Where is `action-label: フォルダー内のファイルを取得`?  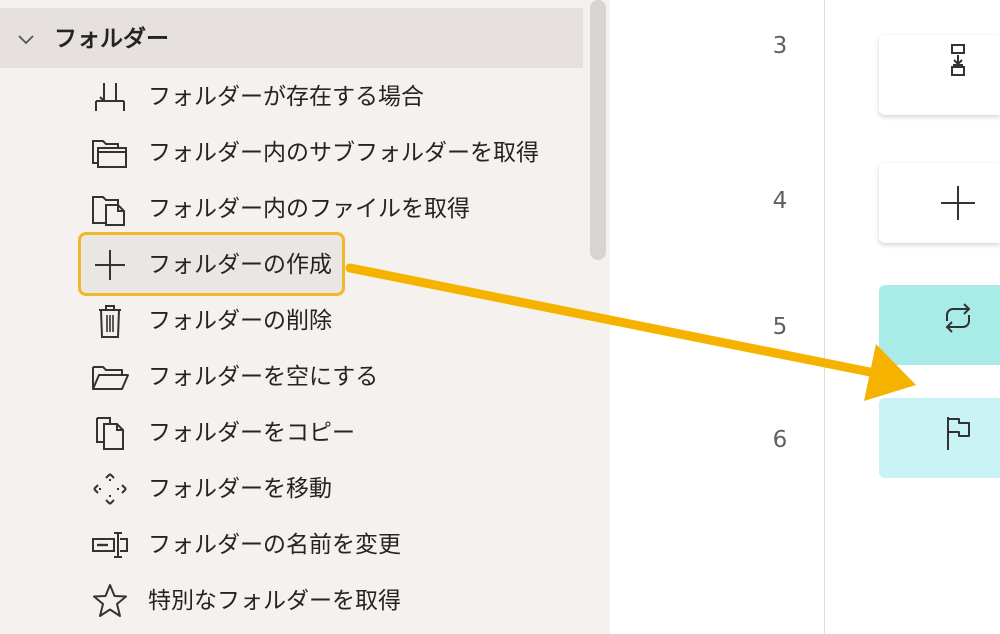
action-label: フォルダー内のファイルを取得 is located at coordinates (309, 209).